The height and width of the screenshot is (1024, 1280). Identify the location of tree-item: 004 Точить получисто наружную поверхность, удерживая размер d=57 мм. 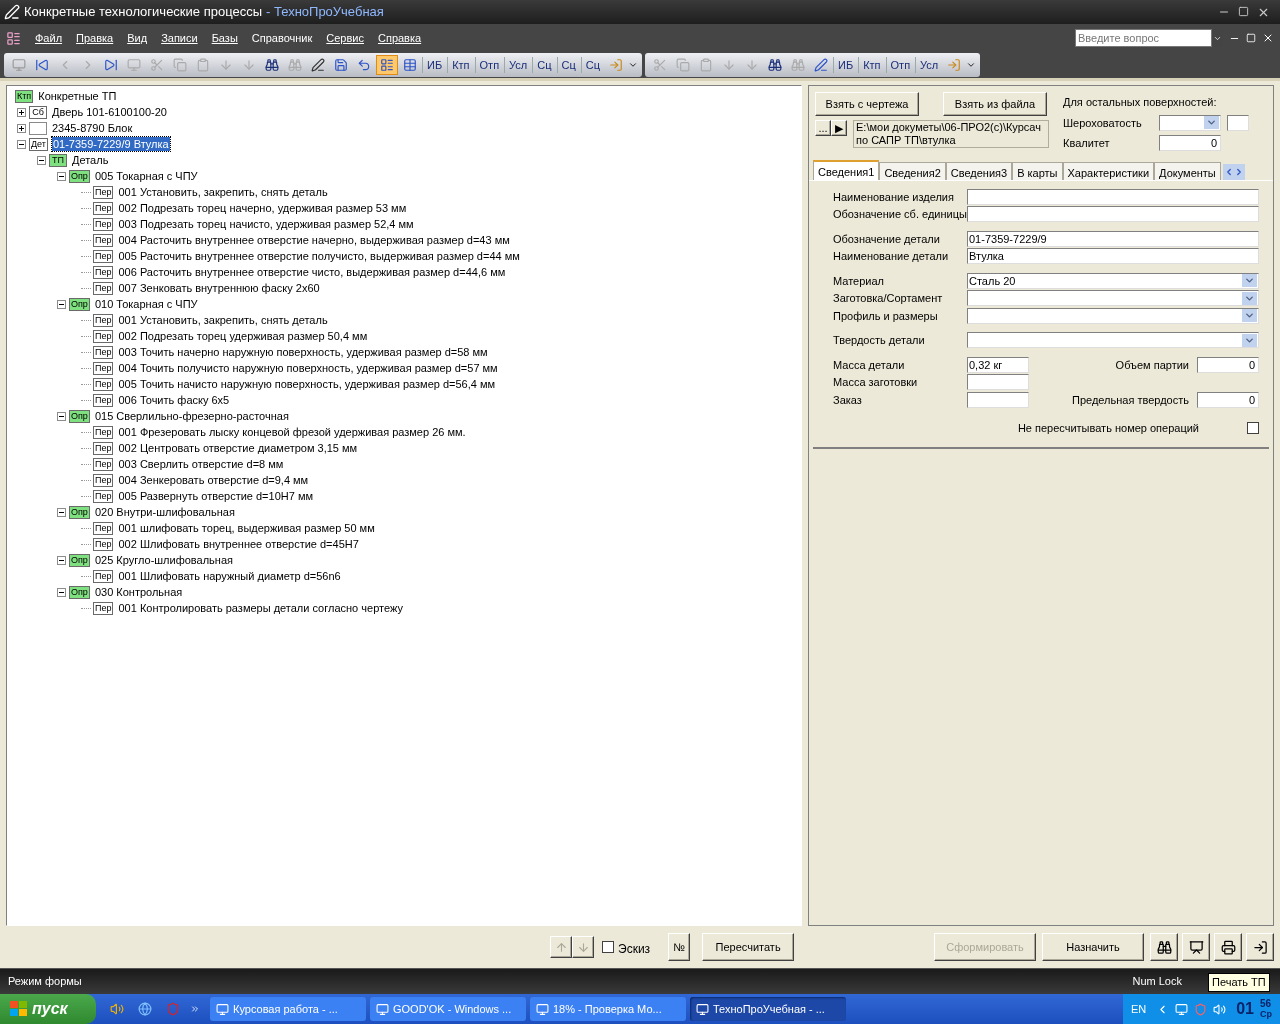
(308, 368).